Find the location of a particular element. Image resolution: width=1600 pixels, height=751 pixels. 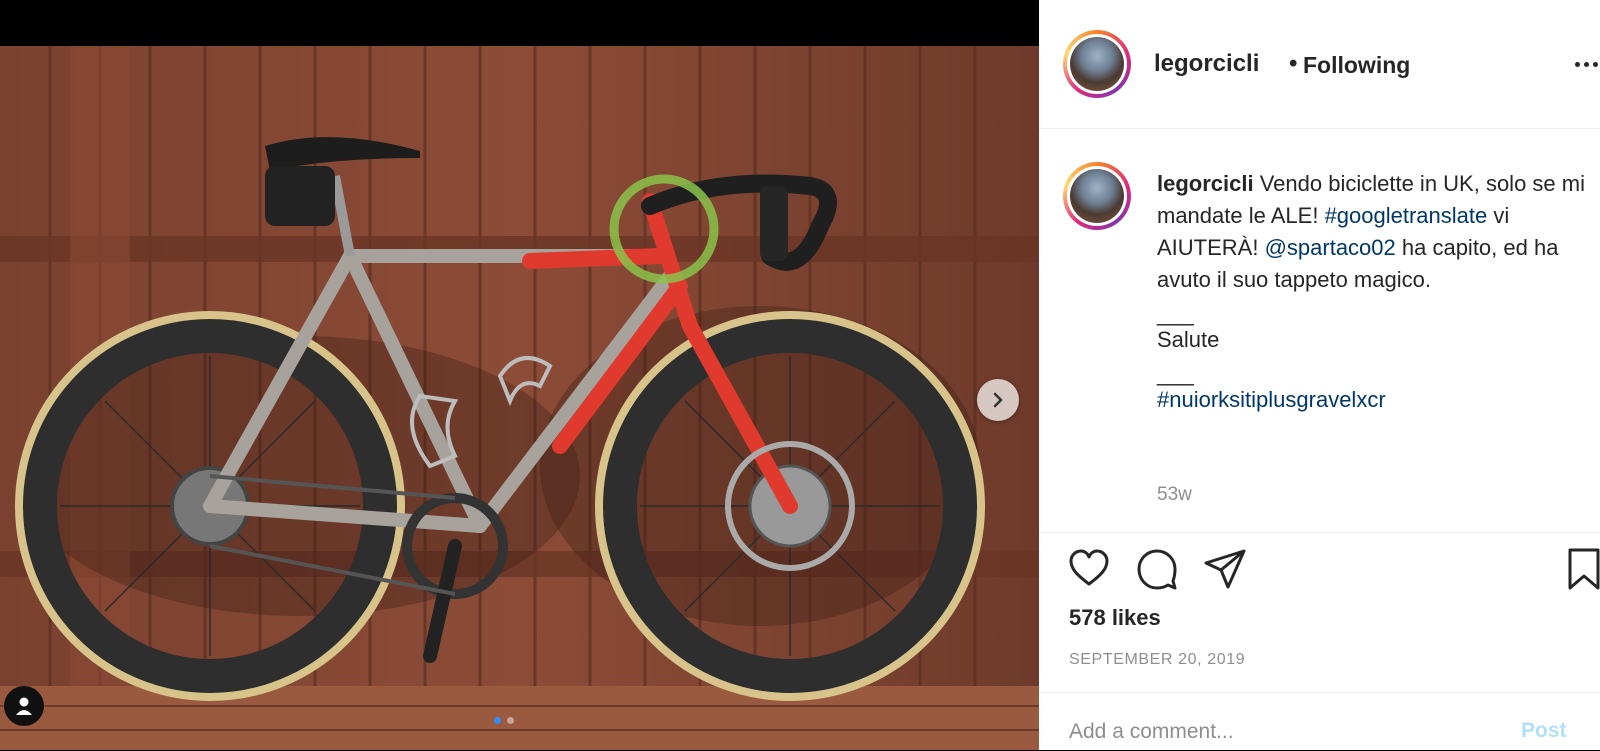

author-avatar is located at coordinates (1097, 64).